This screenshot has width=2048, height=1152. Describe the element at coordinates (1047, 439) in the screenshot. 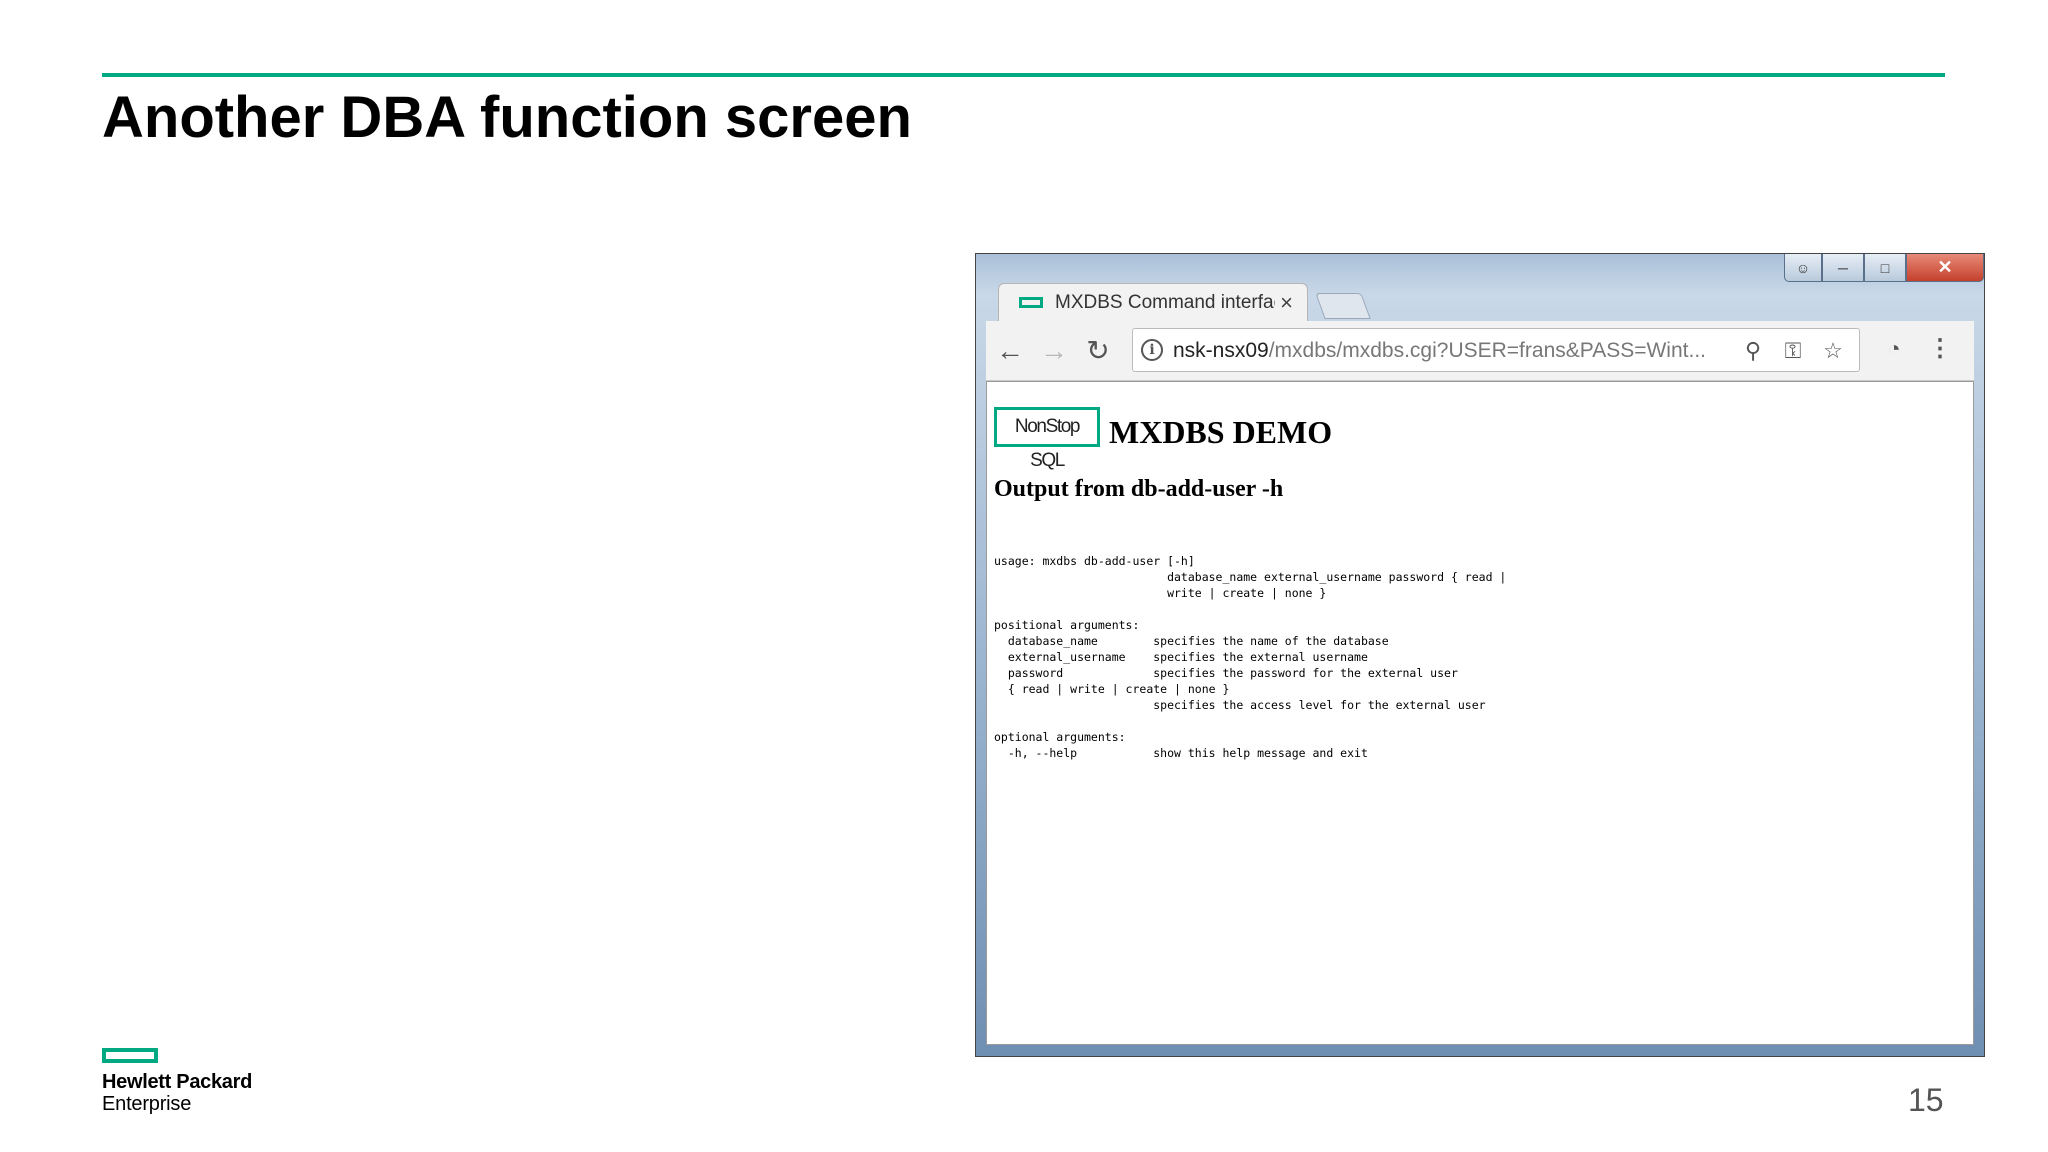

I see `nonstop-sql-logo: NonStop SQL` at that location.